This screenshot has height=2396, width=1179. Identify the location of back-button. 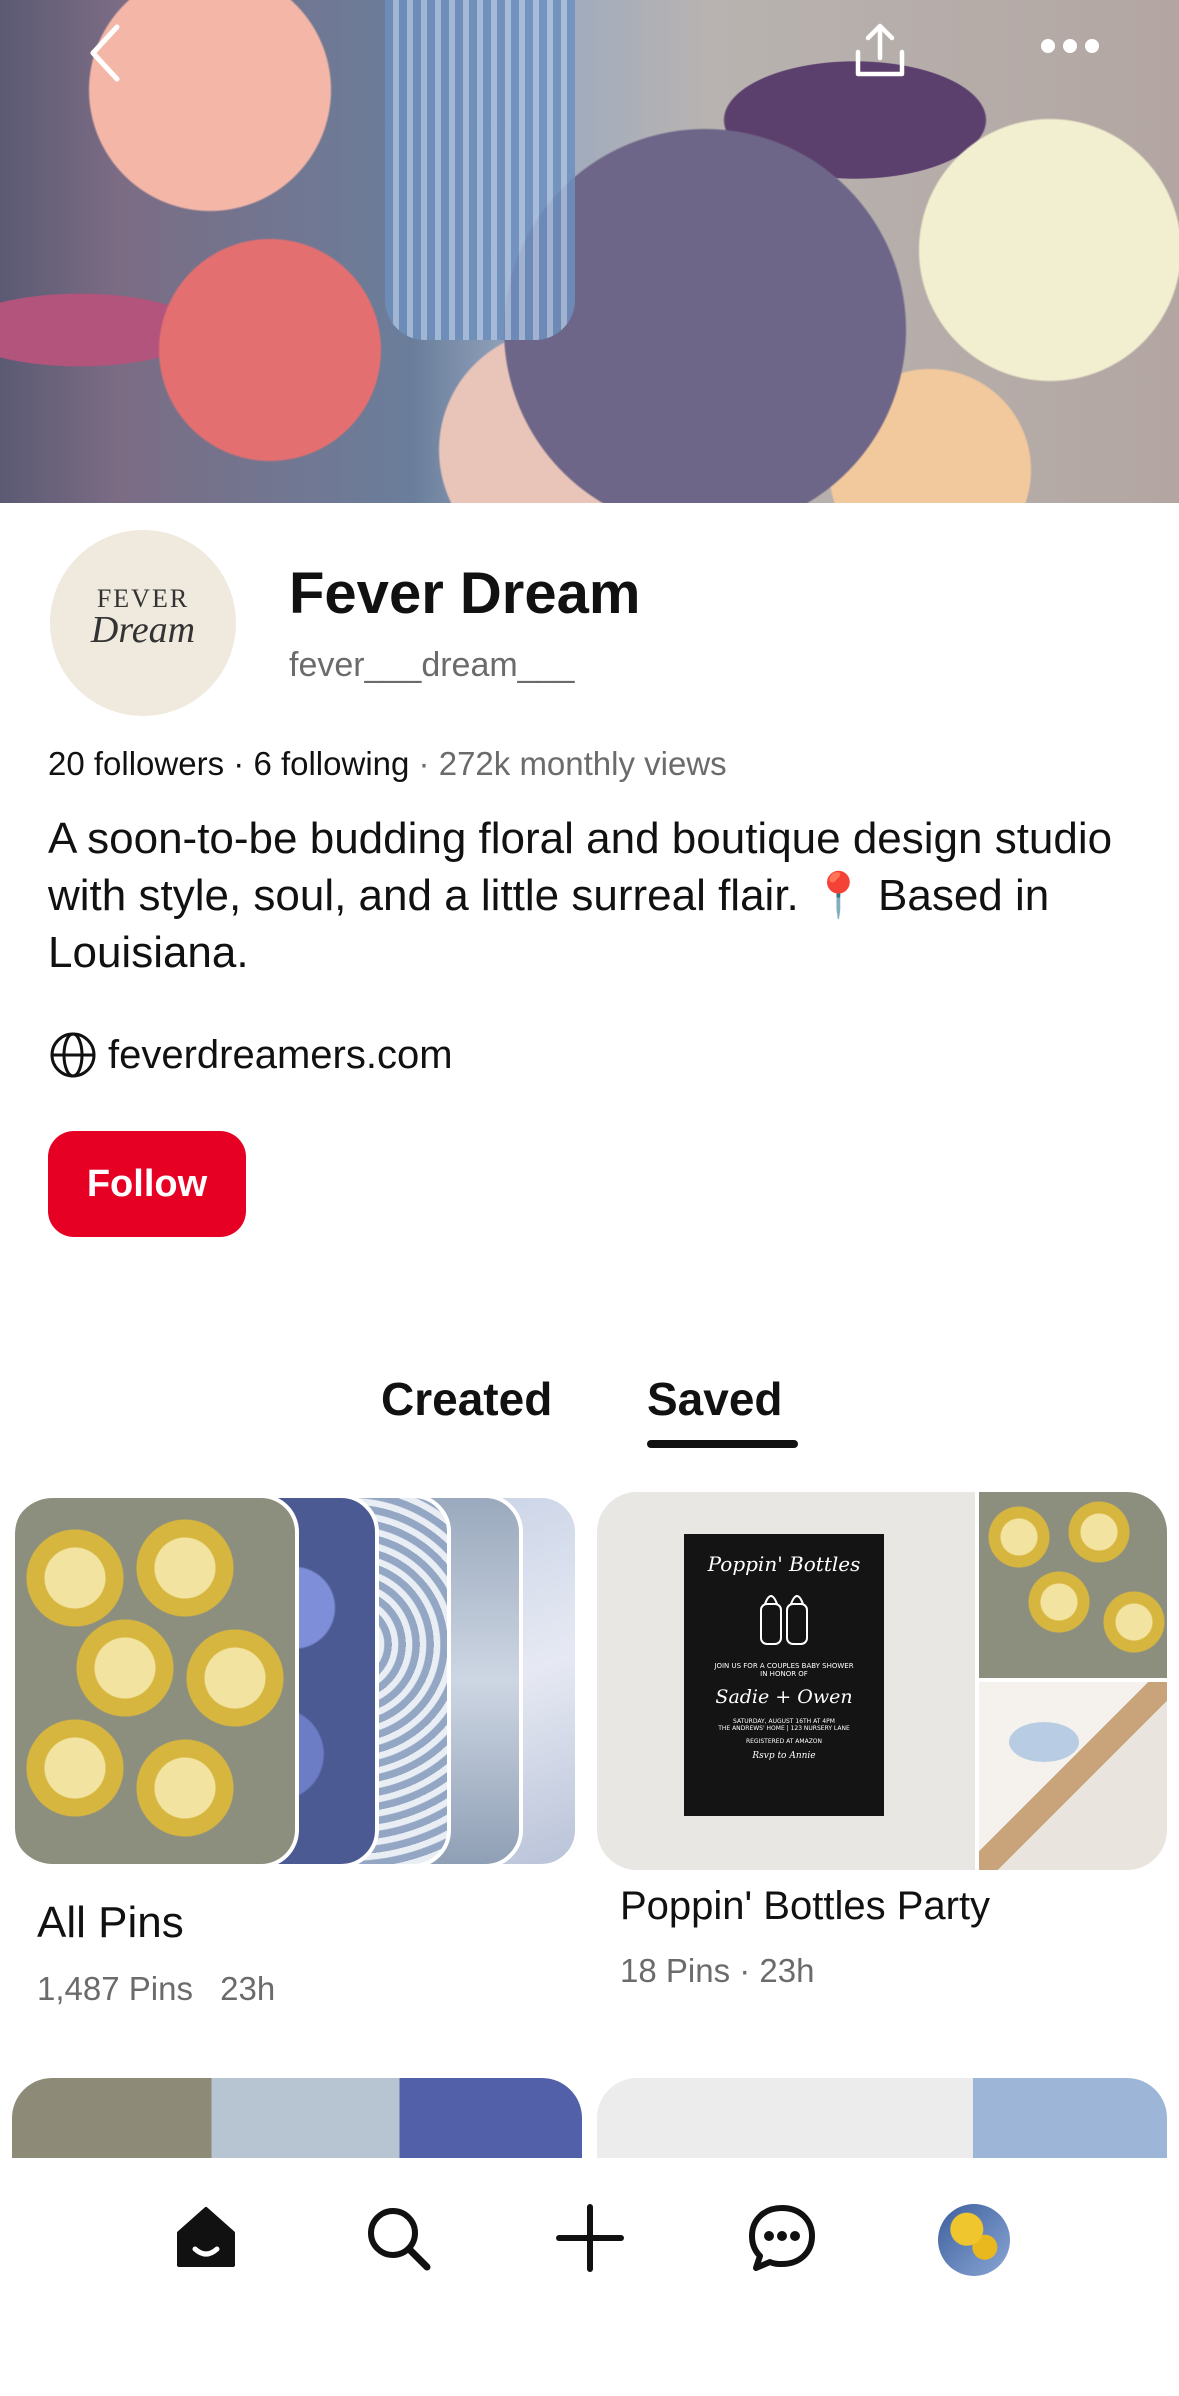
(105, 53).